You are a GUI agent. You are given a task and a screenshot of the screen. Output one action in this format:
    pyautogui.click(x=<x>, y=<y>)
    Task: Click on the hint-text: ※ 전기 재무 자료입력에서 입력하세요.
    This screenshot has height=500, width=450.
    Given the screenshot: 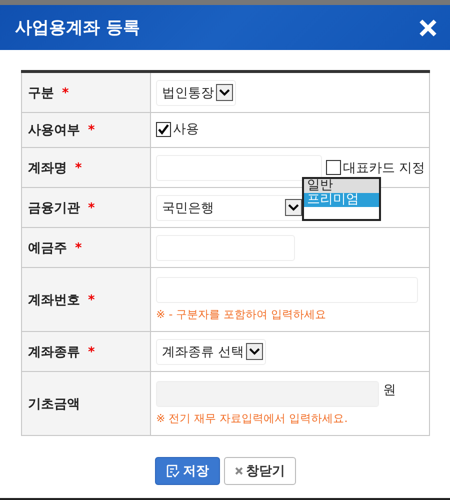 What is the action you would take?
    pyautogui.click(x=252, y=418)
    